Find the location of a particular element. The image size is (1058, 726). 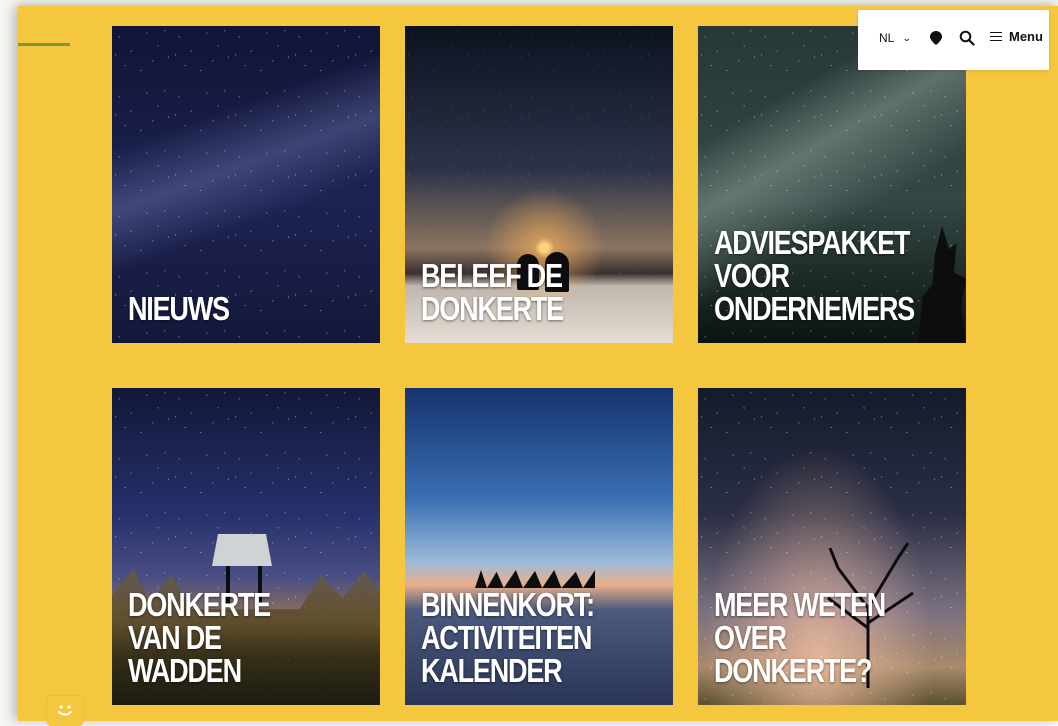

bird-hide-hut is located at coordinates (242, 550).